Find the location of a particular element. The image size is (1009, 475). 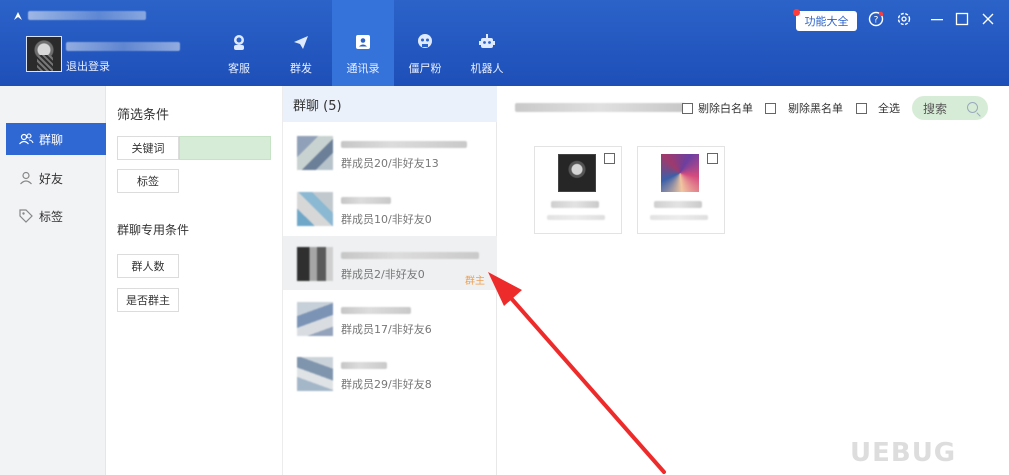

list-item: 群成员17/非好友6 is located at coordinates (390, 318).